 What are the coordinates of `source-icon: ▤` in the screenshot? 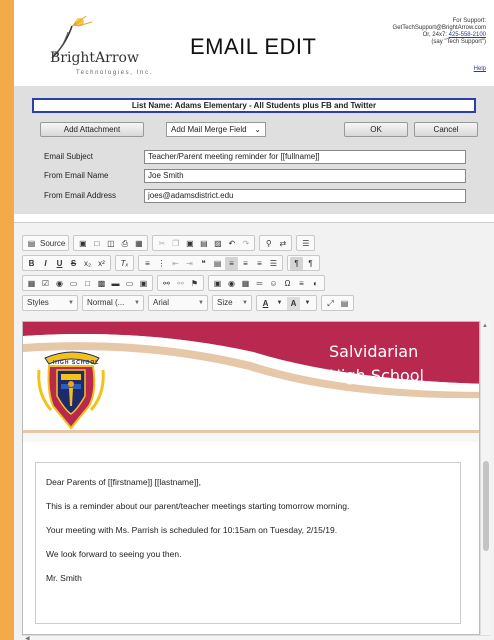 It's located at (31, 243).